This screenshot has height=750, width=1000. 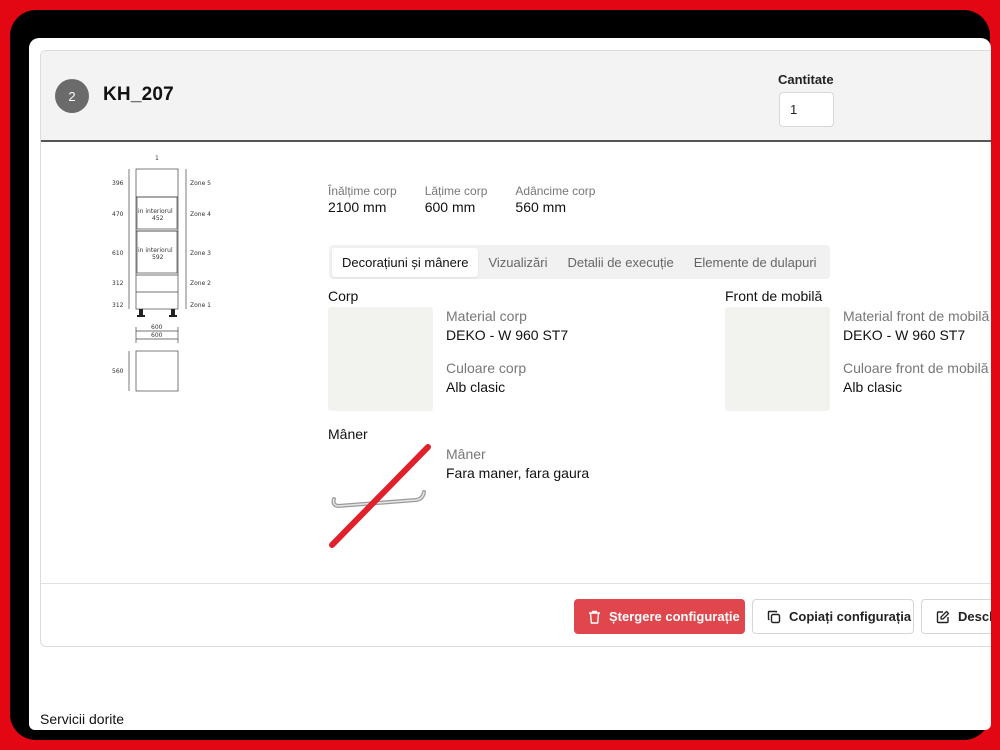 I want to click on interior-label-1: in interiorul, so click(x=155, y=211).